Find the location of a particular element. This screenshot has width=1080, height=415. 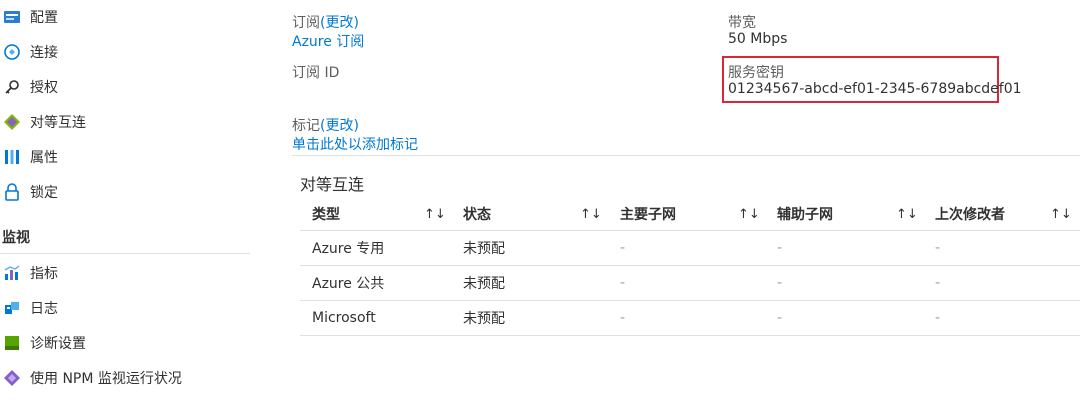

bandwidth-label: 带宽 is located at coordinates (742, 23).